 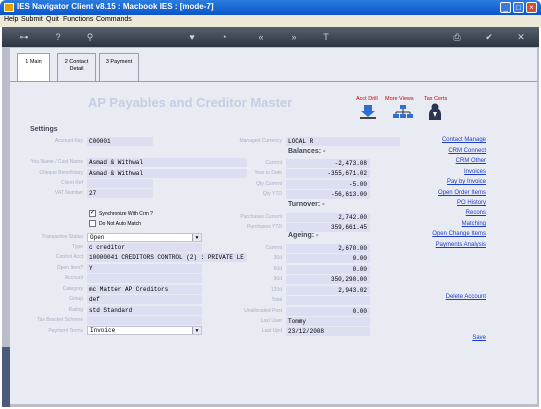 What do you see at coordinates (261, 37) in the screenshot?
I see `back-icon: «` at bounding box center [261, 37].